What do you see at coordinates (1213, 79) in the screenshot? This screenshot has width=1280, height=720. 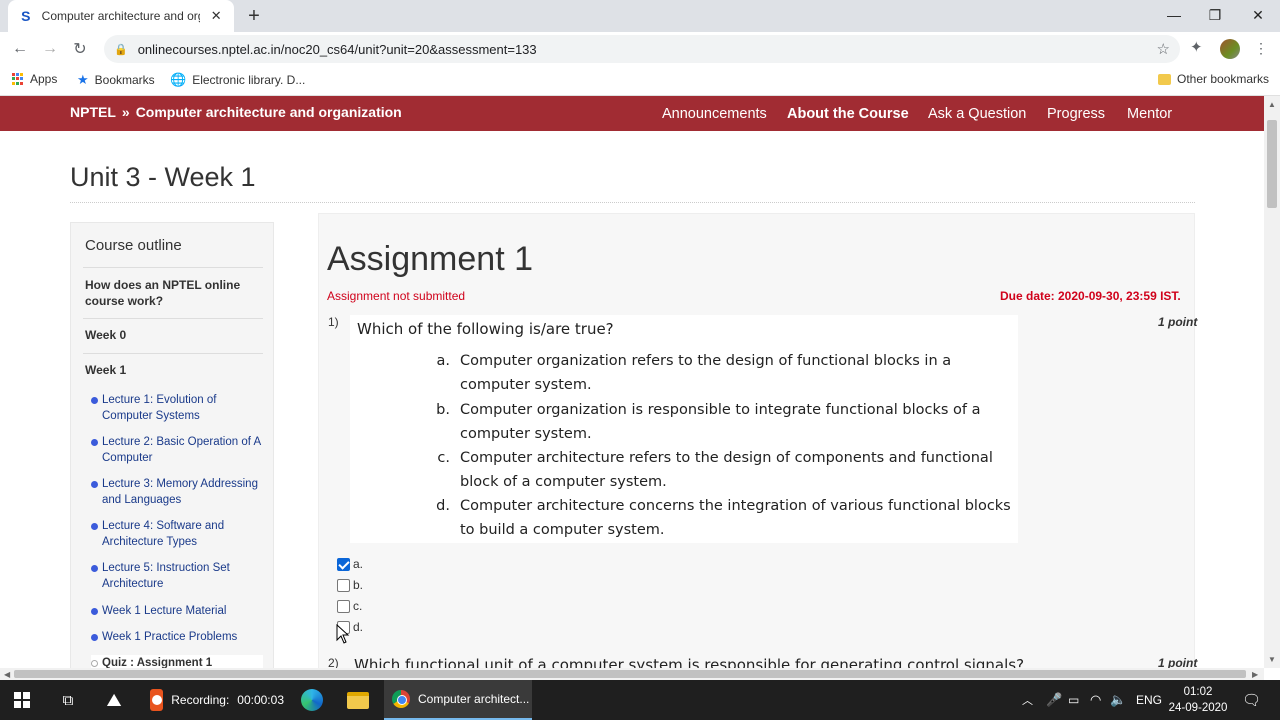 I see `bookmark-other: Other bookmarks` at bounding box center [1213, 79].